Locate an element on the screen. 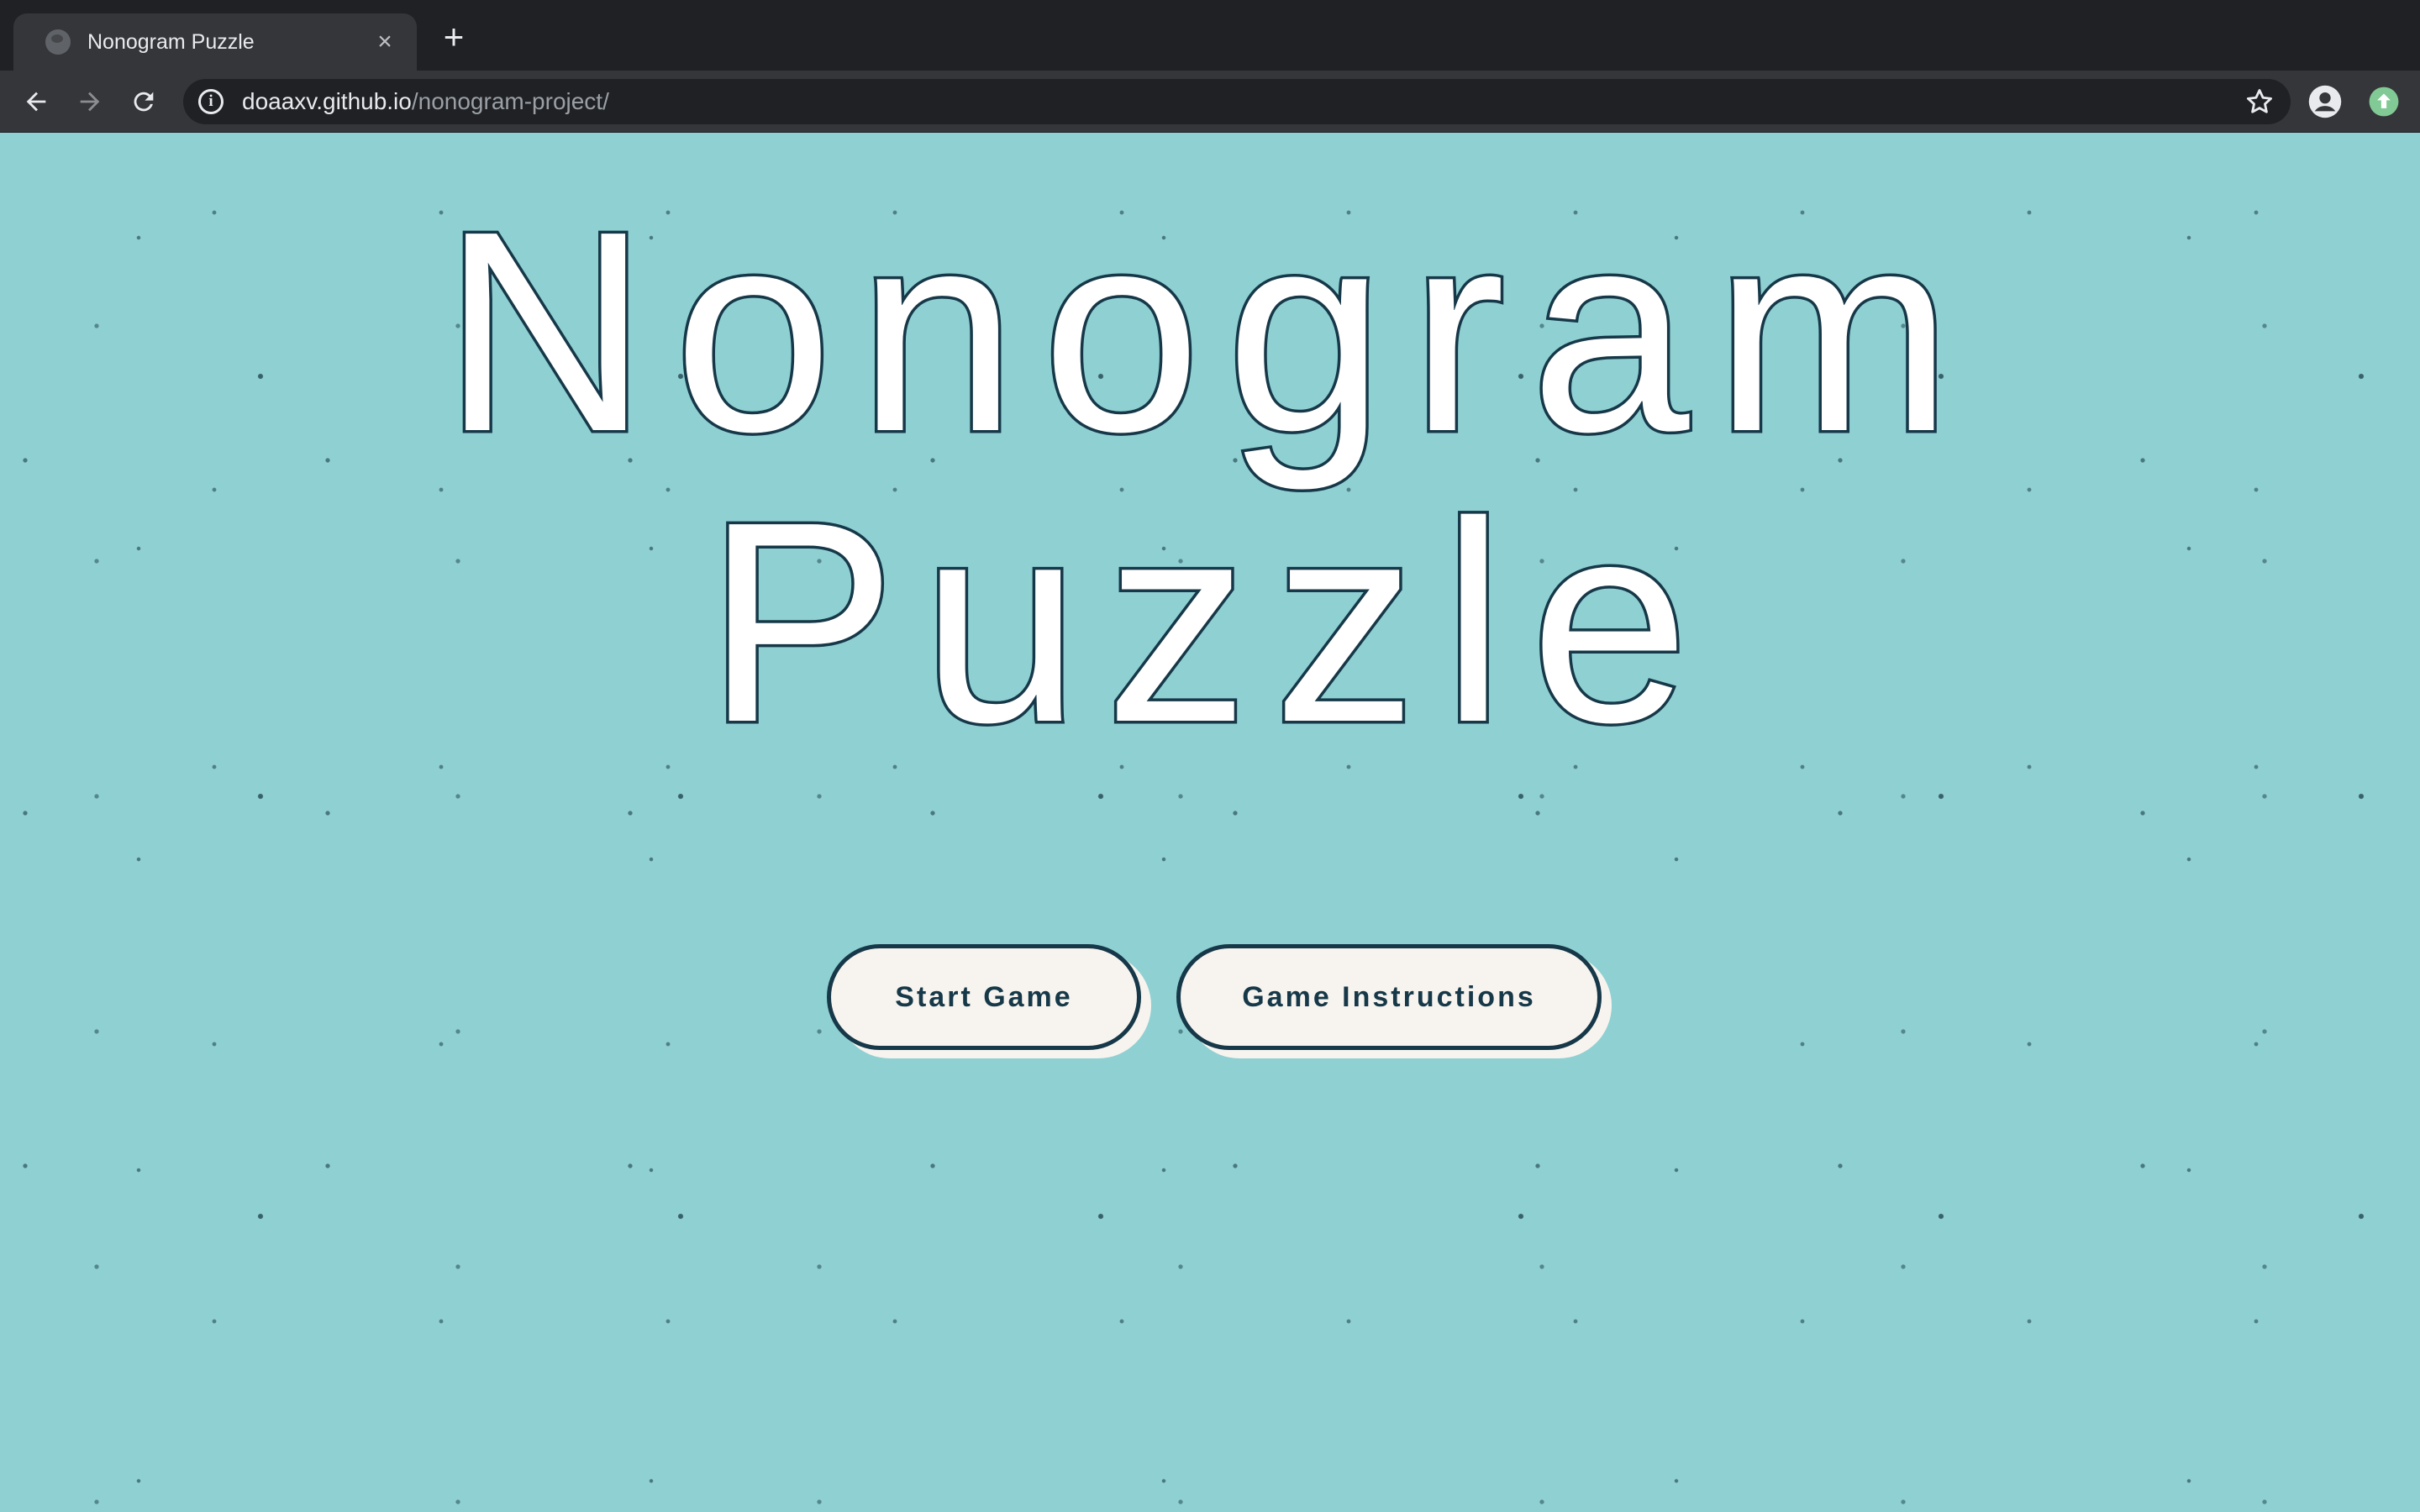 This screenshot has height=1512, width=2420. menu-buttons: Start Game Game Instructions is located at coordinates (1210, 997).